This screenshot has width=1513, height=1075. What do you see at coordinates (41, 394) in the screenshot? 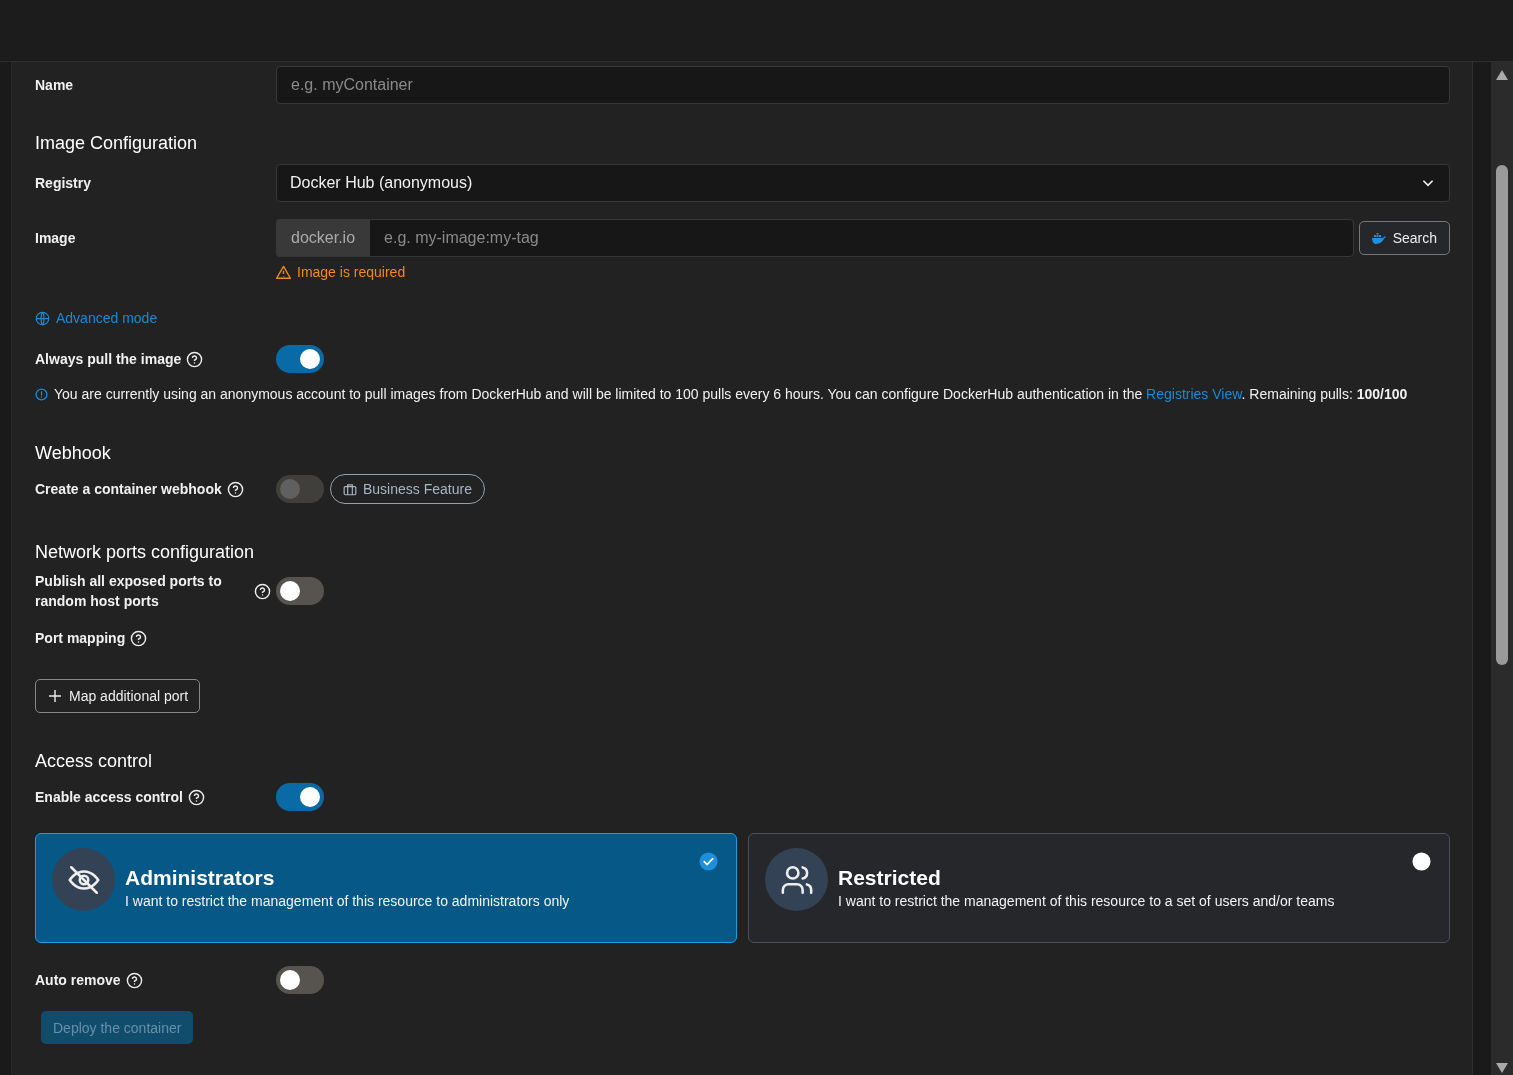
I see `info-icon` at bounding box center [41, 394].